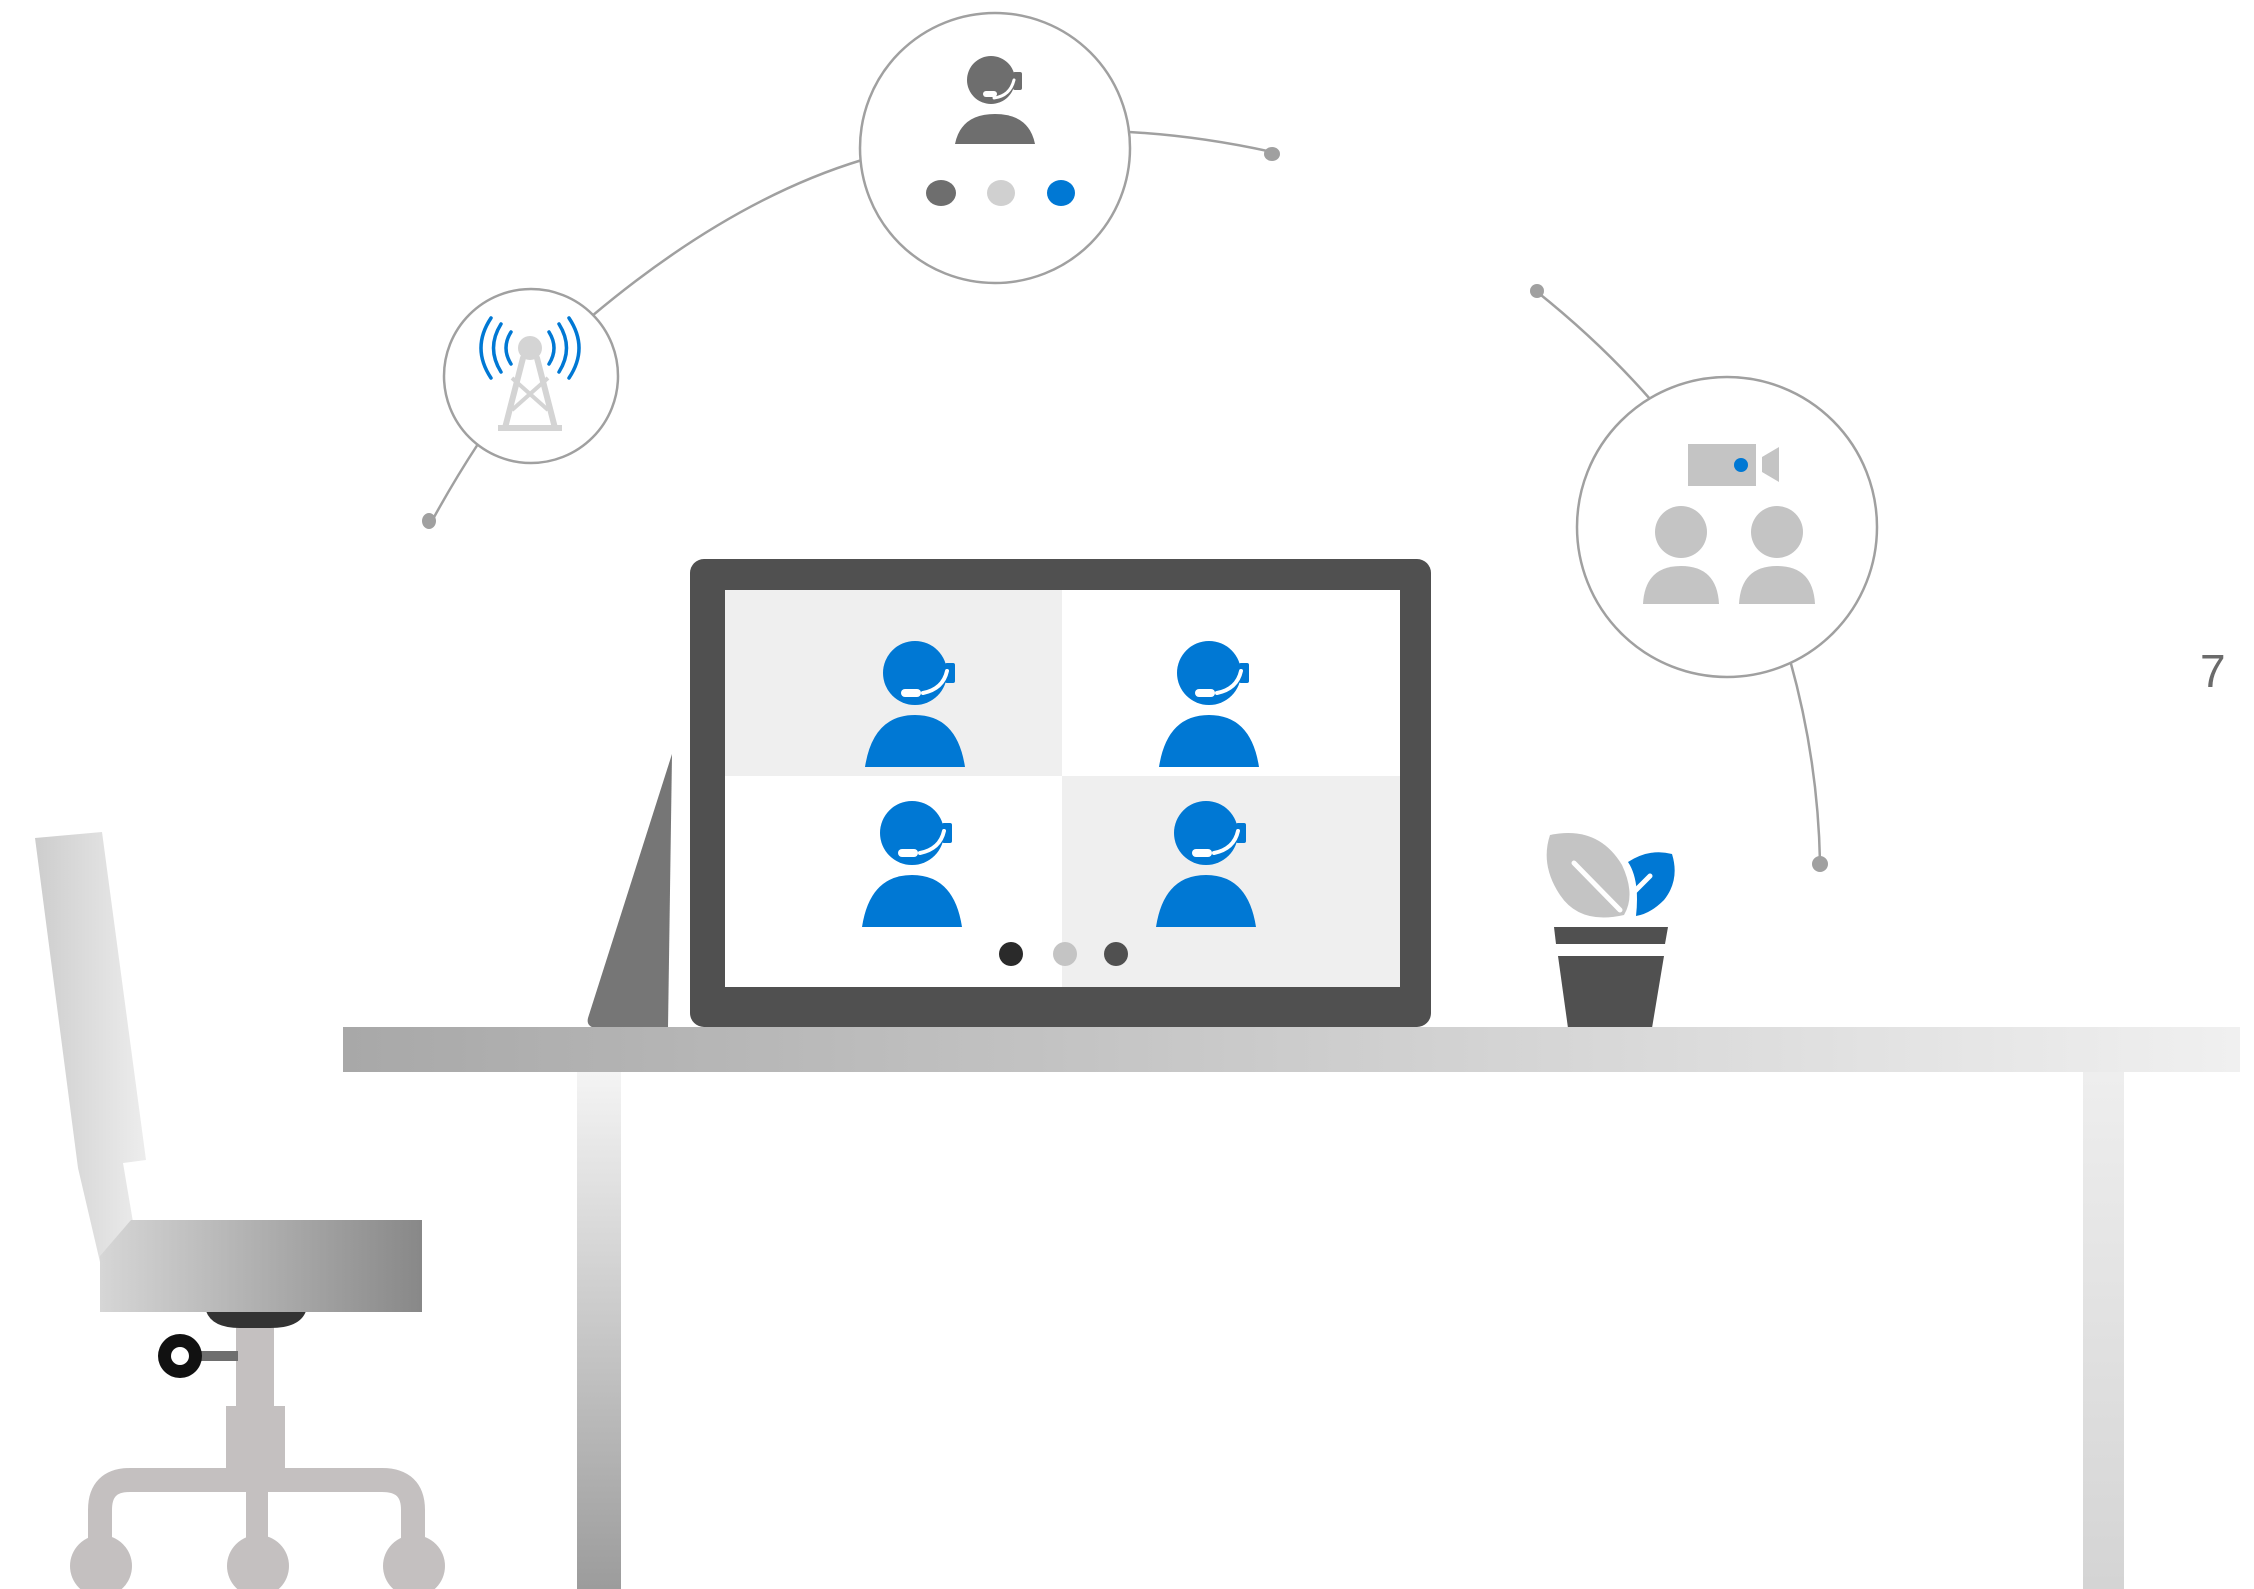 Image resolution: width=2254 pixels, height=1589 pixels. Describe the element at coordinates (1000, 193) in the screenshot. I see `agent-status-dots` at that location.